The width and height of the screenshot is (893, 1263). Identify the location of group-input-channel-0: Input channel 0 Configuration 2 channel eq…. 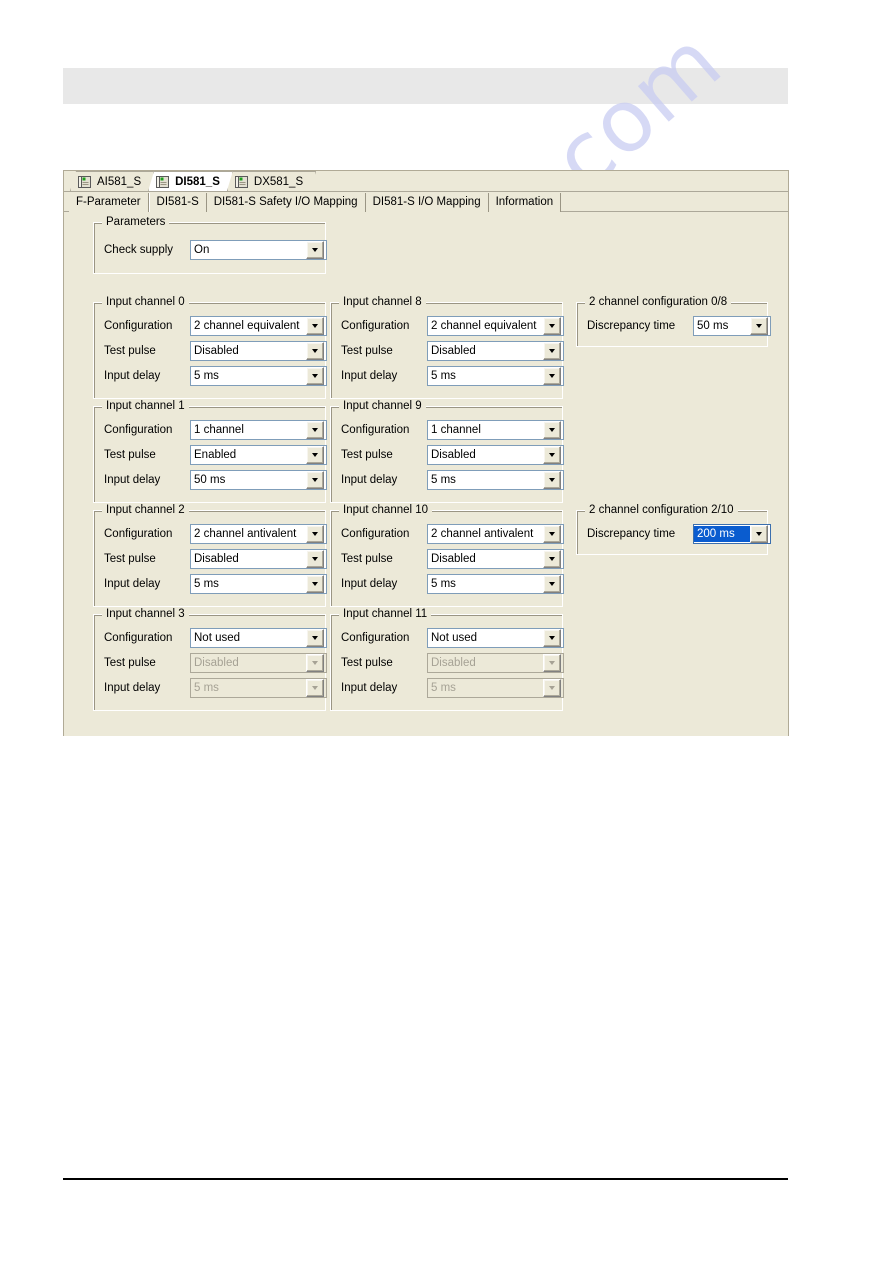
(210, 347).